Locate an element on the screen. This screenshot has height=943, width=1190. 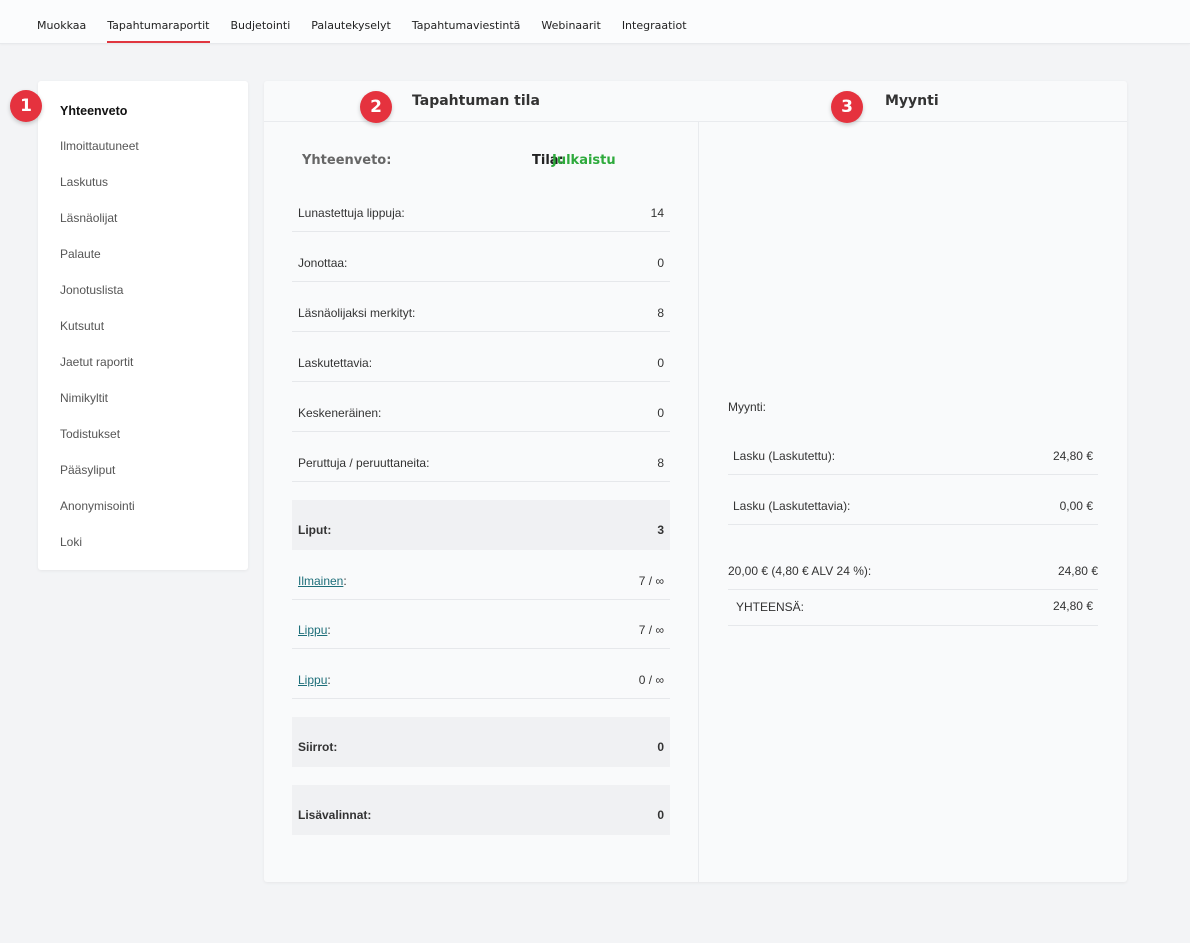
sales-label: Myynti: is located at coordinates (747, 407).